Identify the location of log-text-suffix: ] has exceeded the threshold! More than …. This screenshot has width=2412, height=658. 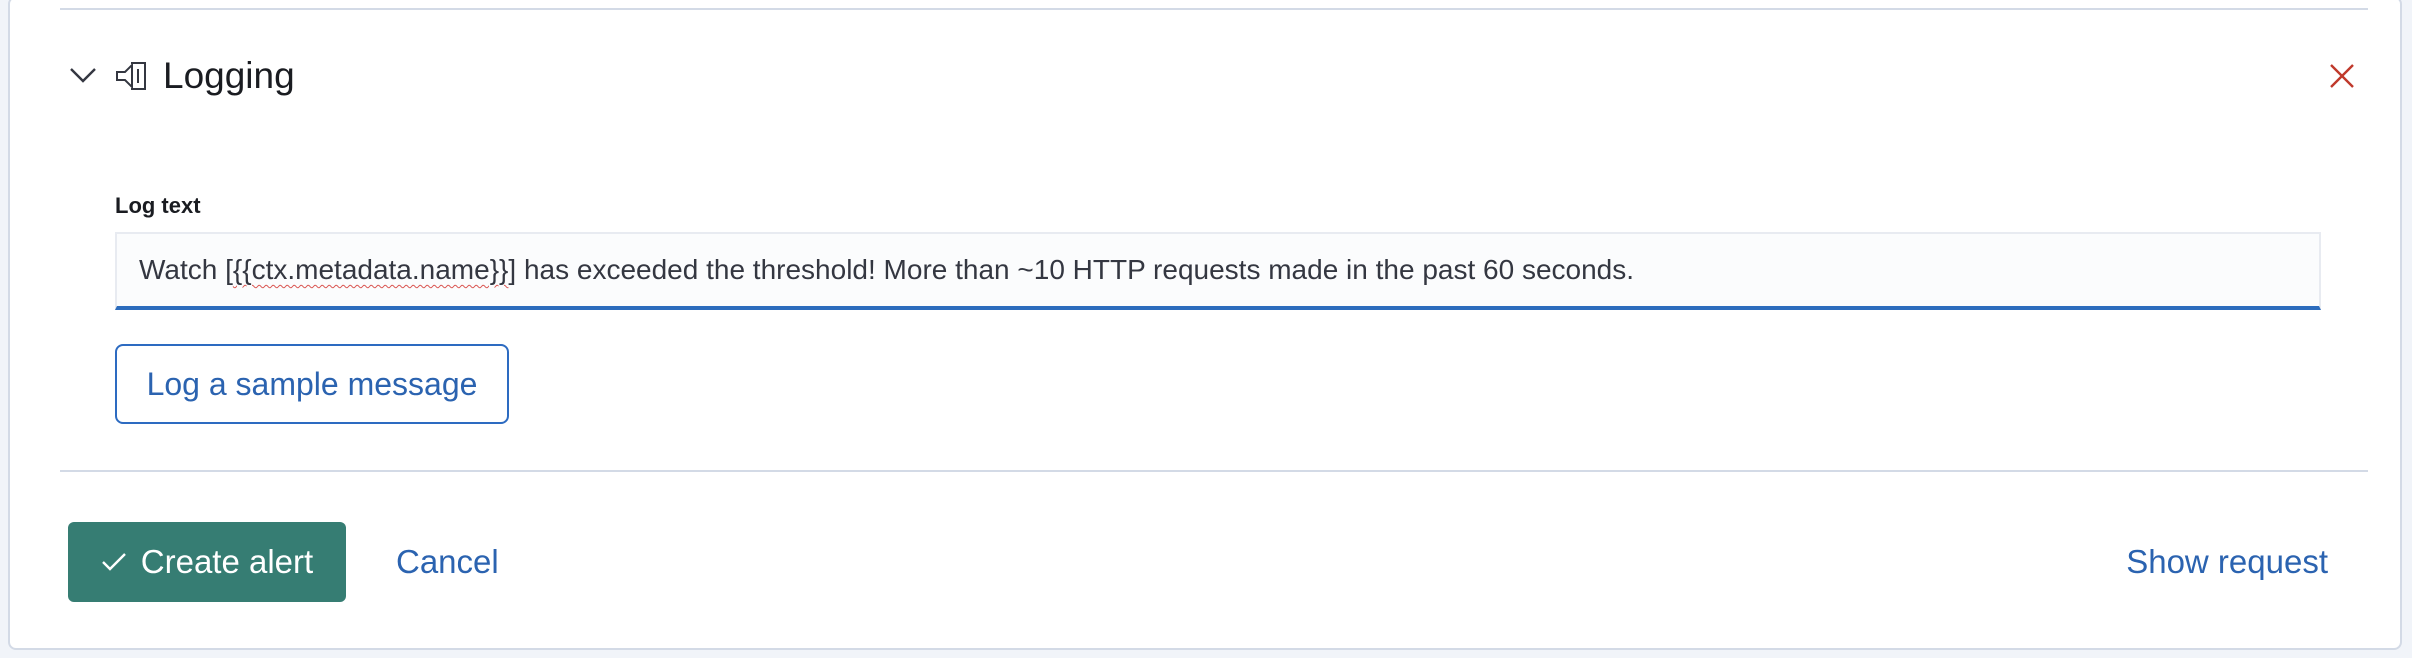
(1071, 269).